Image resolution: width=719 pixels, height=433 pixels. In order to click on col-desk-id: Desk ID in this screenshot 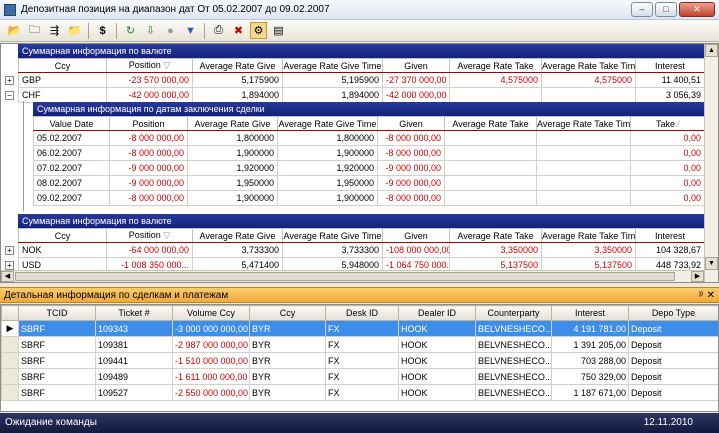, I will do `click(362, 313)`.